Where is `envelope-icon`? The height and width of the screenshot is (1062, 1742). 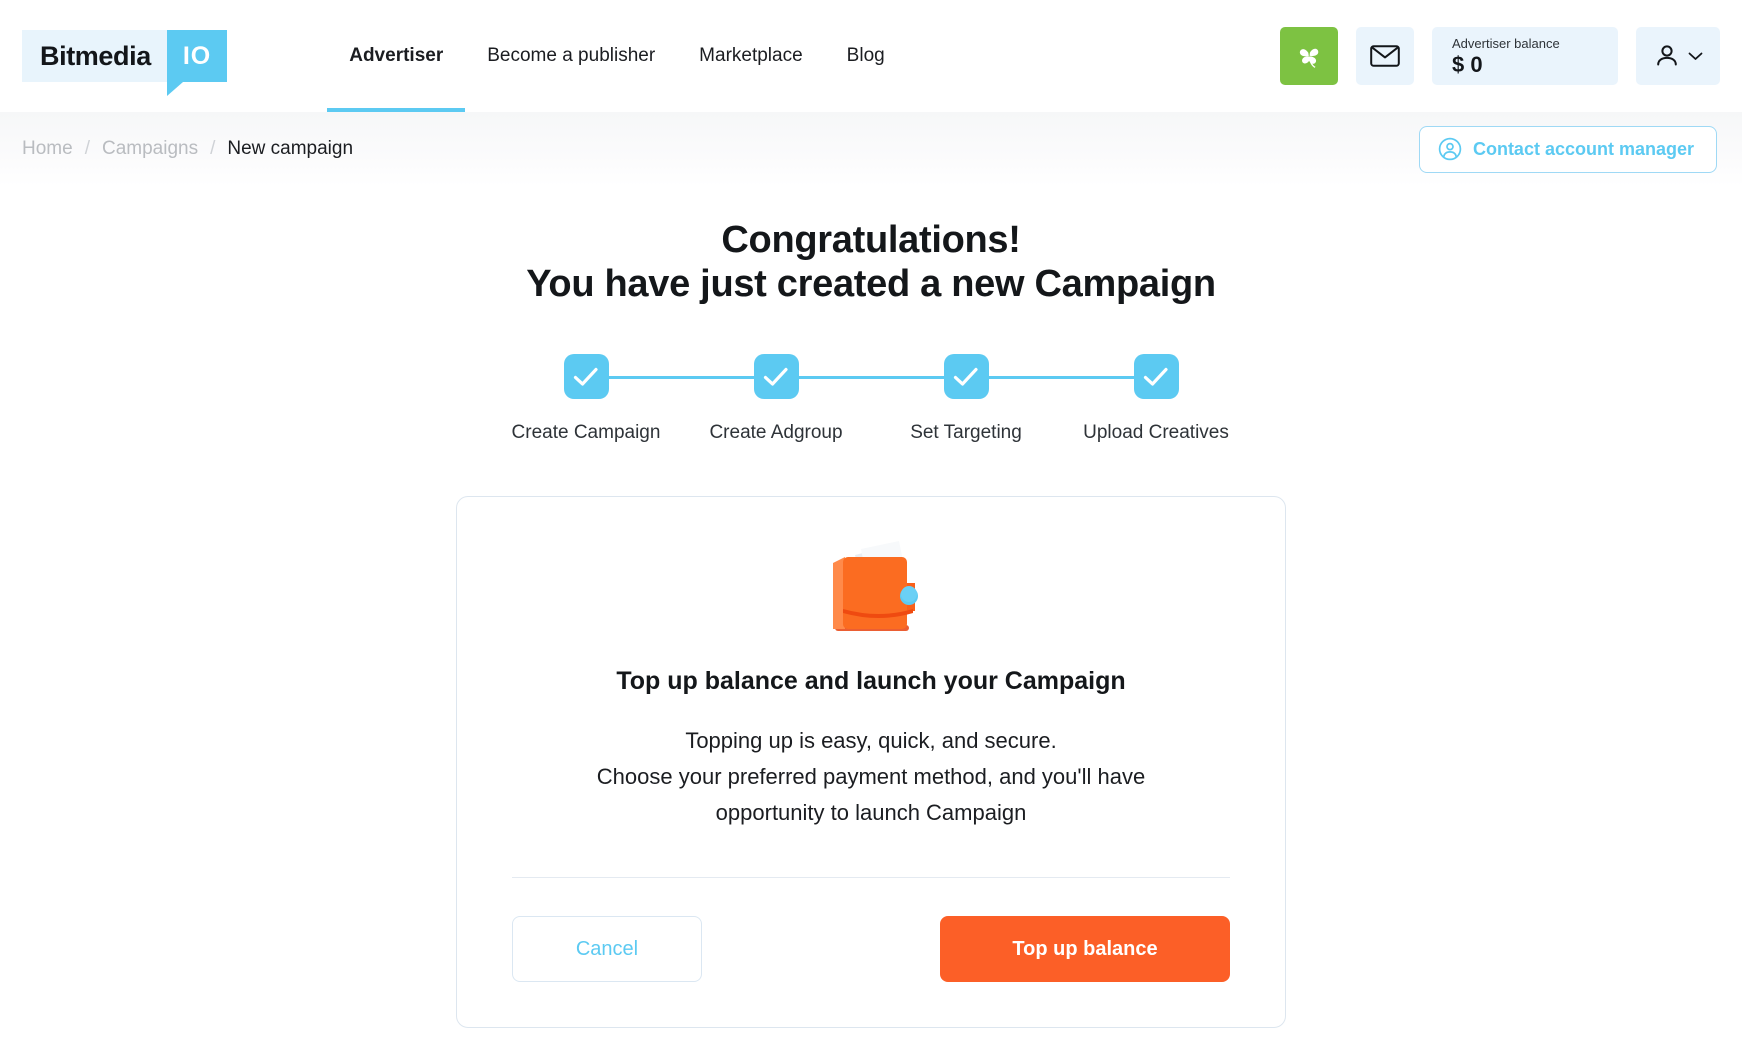
envelope-icon is located at coordinates (1385, 56).